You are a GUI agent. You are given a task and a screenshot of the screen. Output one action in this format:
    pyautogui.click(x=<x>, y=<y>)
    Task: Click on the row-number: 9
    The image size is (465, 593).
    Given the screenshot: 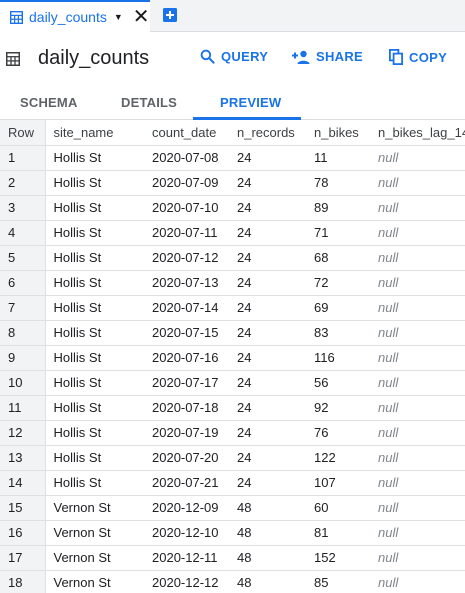 What is the action you would take?
    pyautogui.click(x=22, y=358)
    